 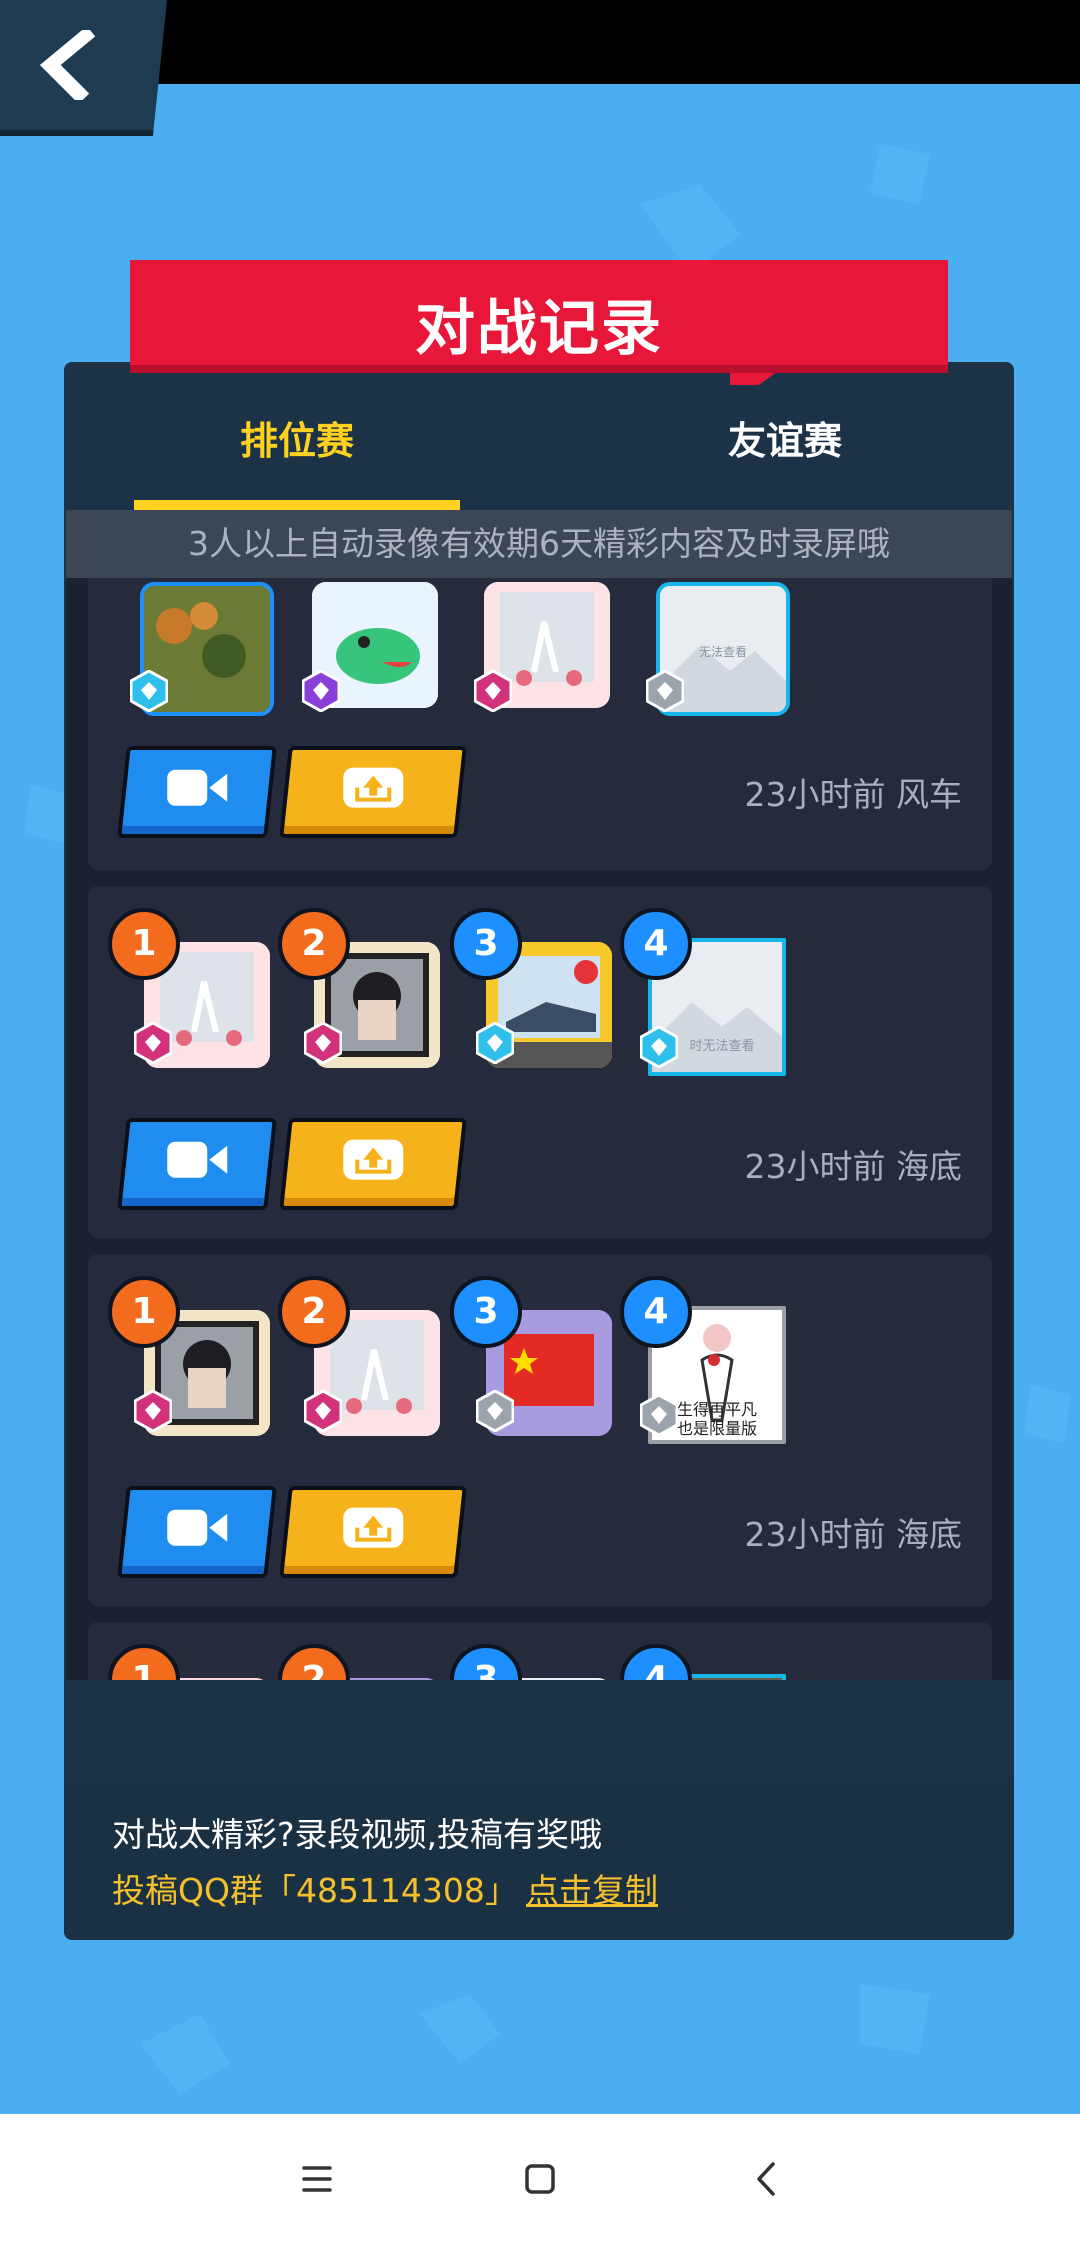 I want to click on record-card: 无法查看 23小时前 风车, so click(x=540, y=724).